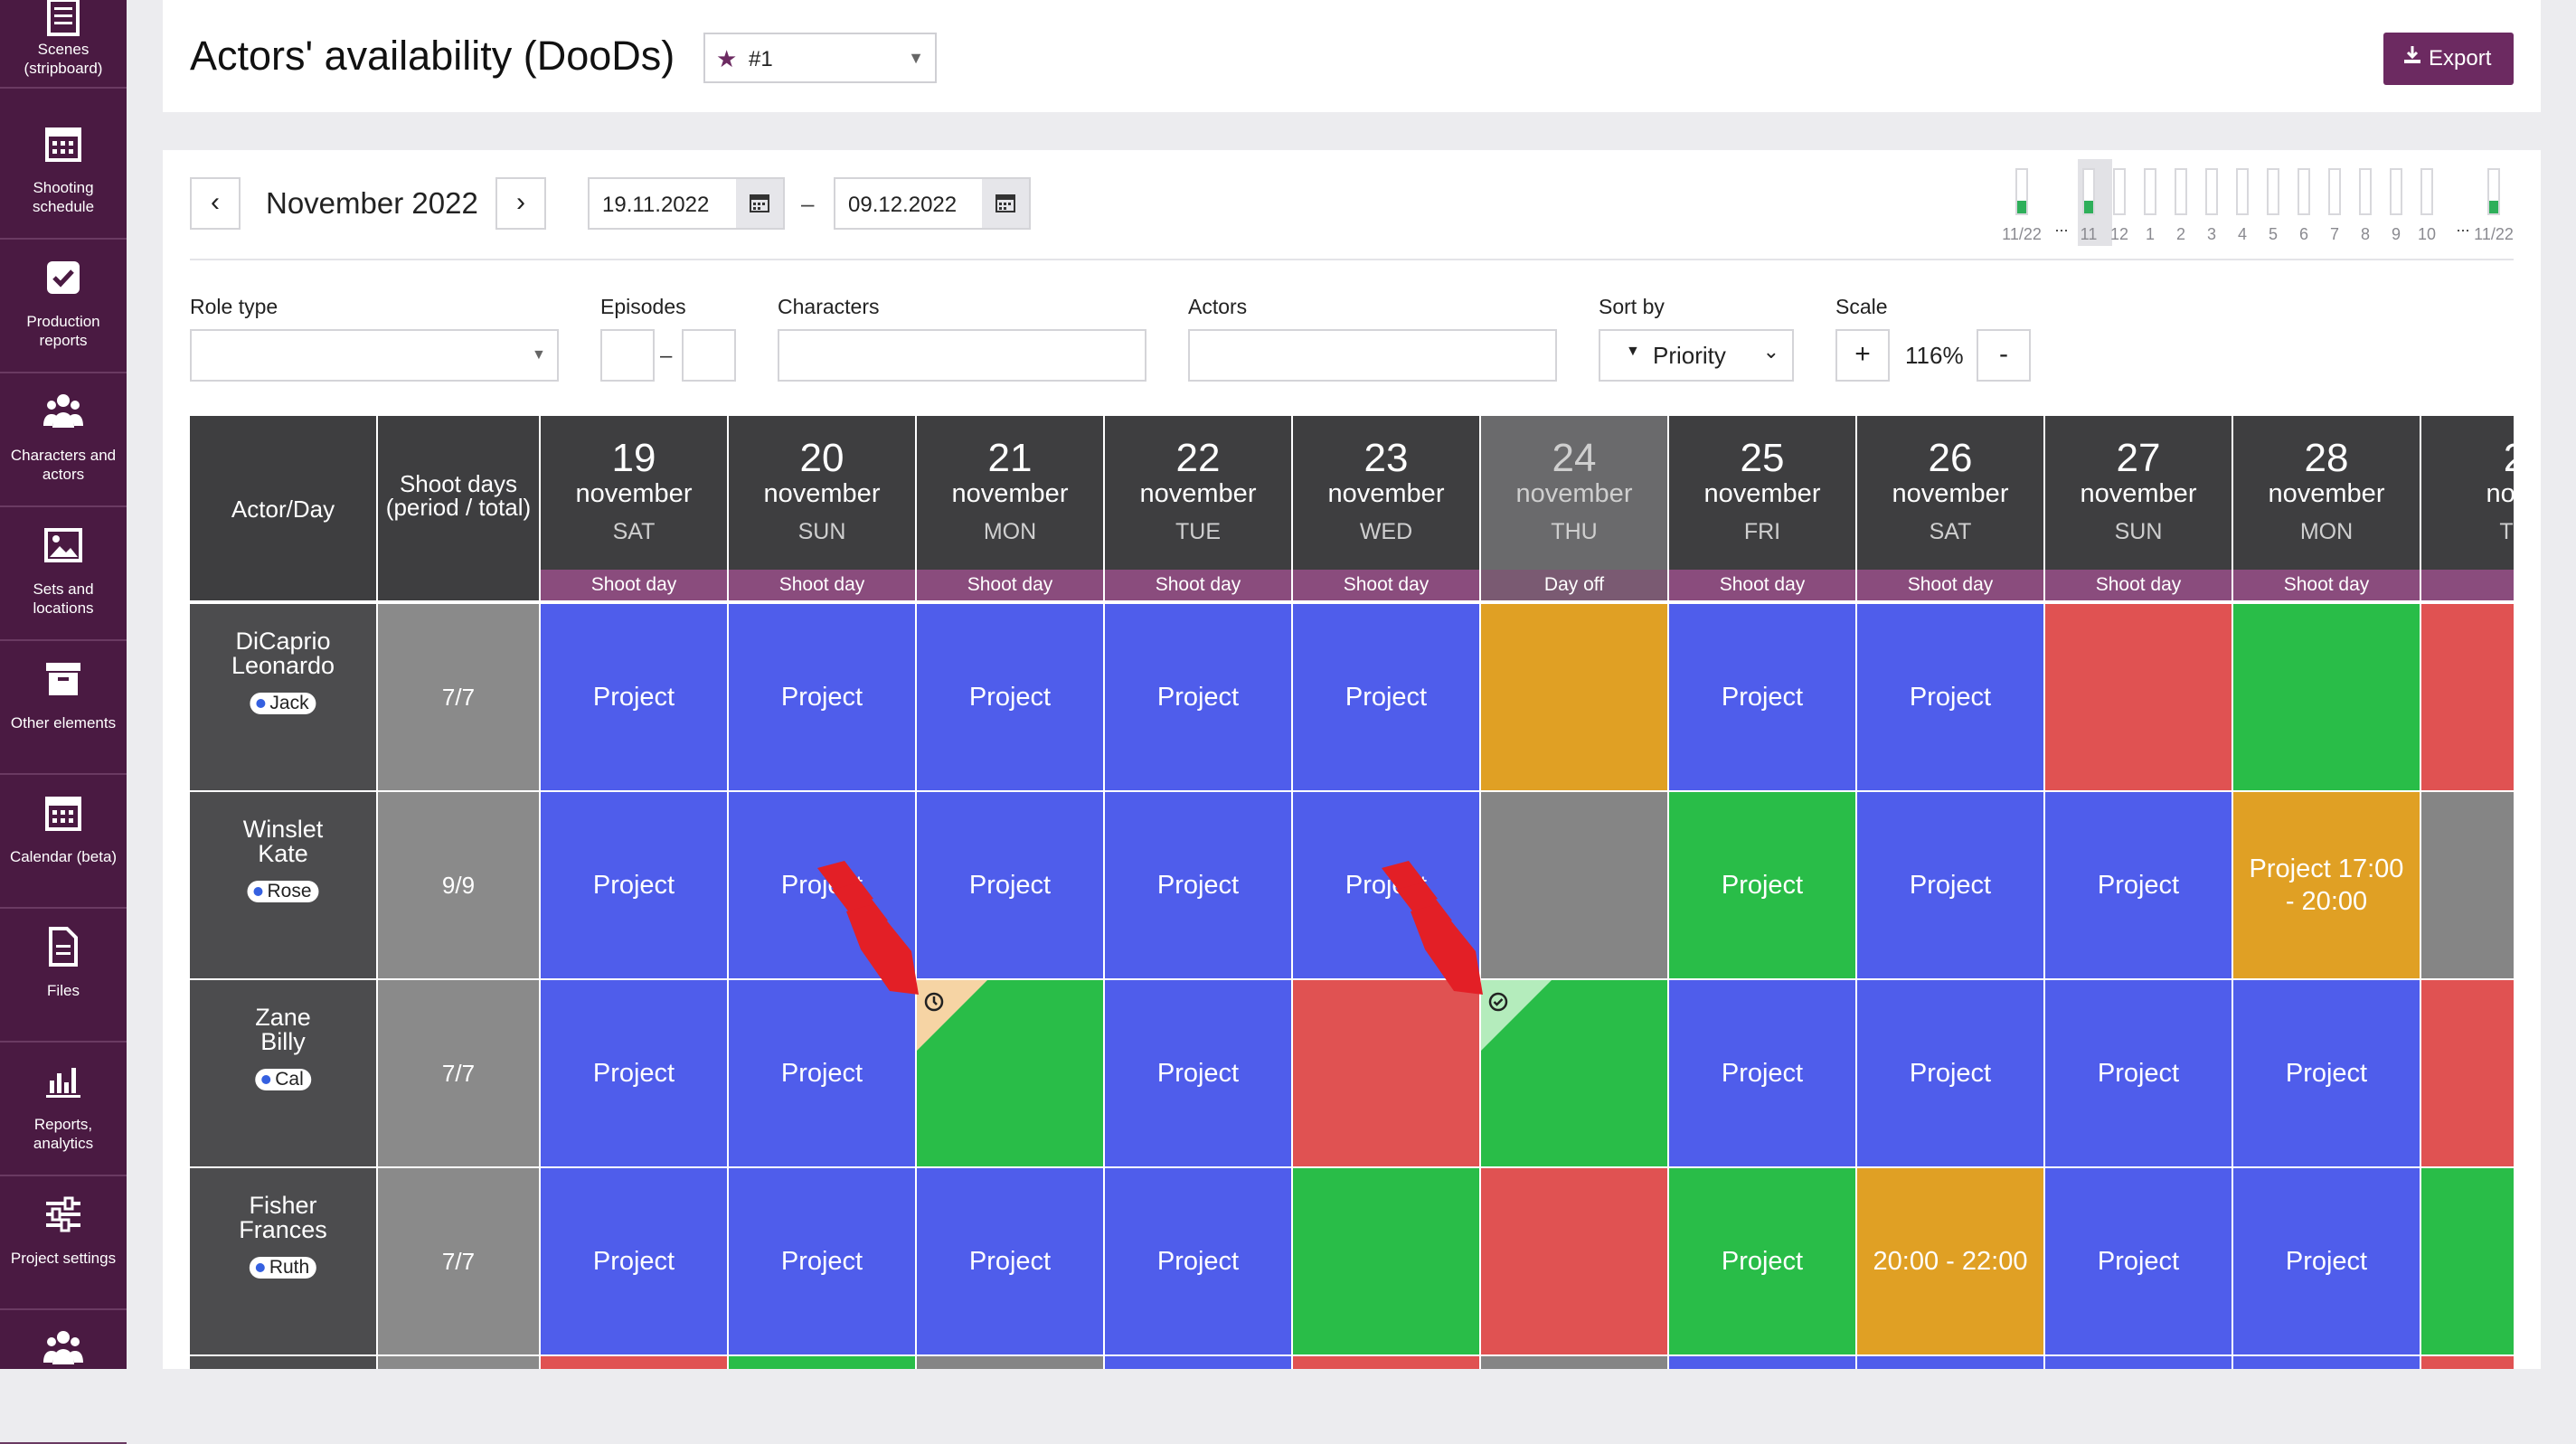 The width and height of the screenshot is (2576, 1444). Describe the element at coordinates (1862, 356) in the screenshot. I see `scale-plus-button: +` at that location.